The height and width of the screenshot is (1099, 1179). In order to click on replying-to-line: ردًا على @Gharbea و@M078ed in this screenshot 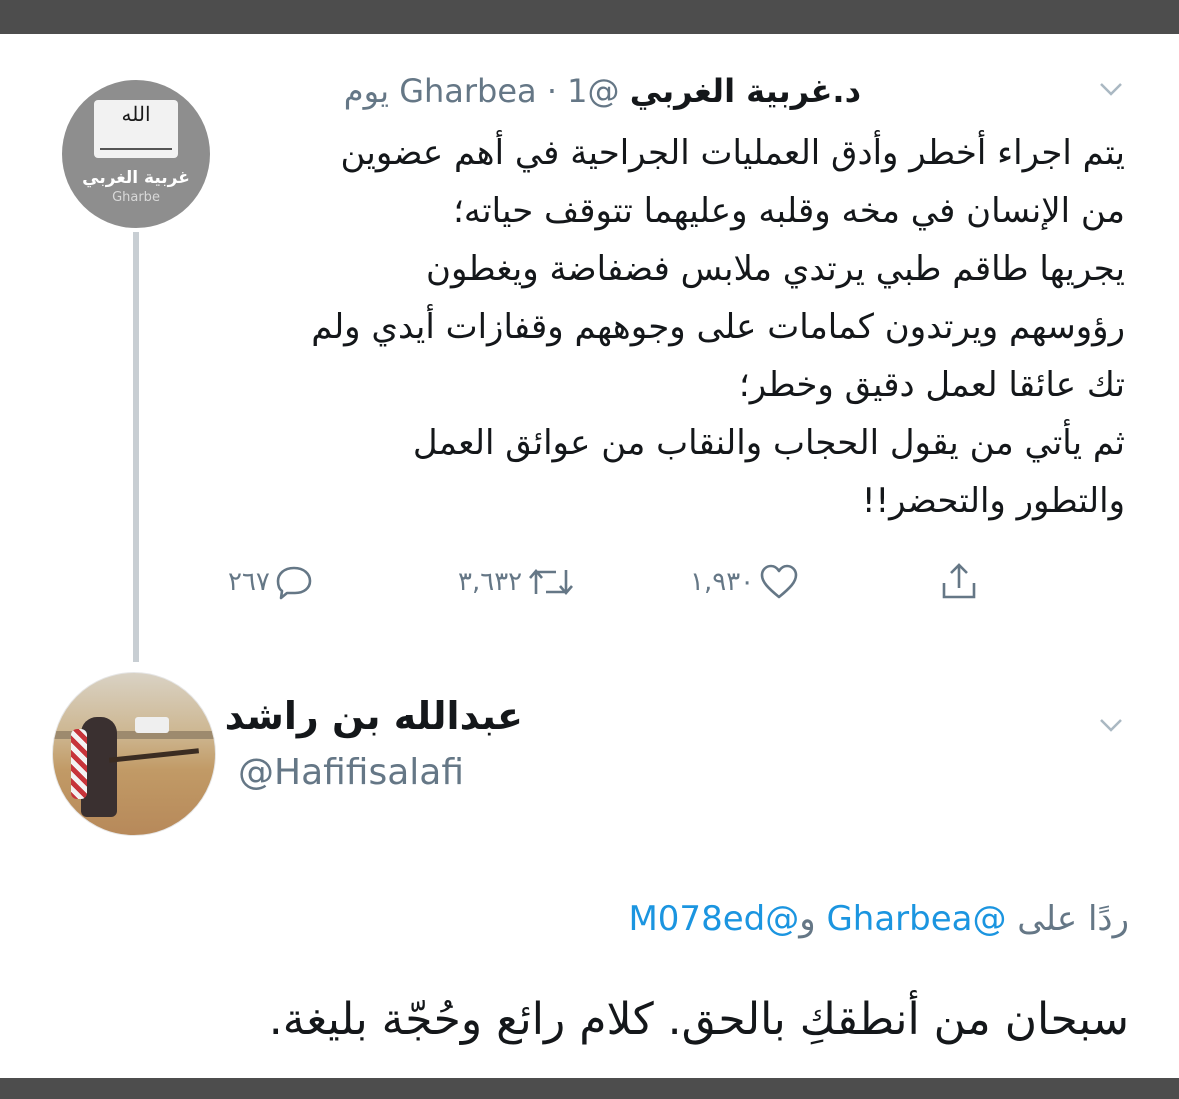, I will do `click(878, 919)`.